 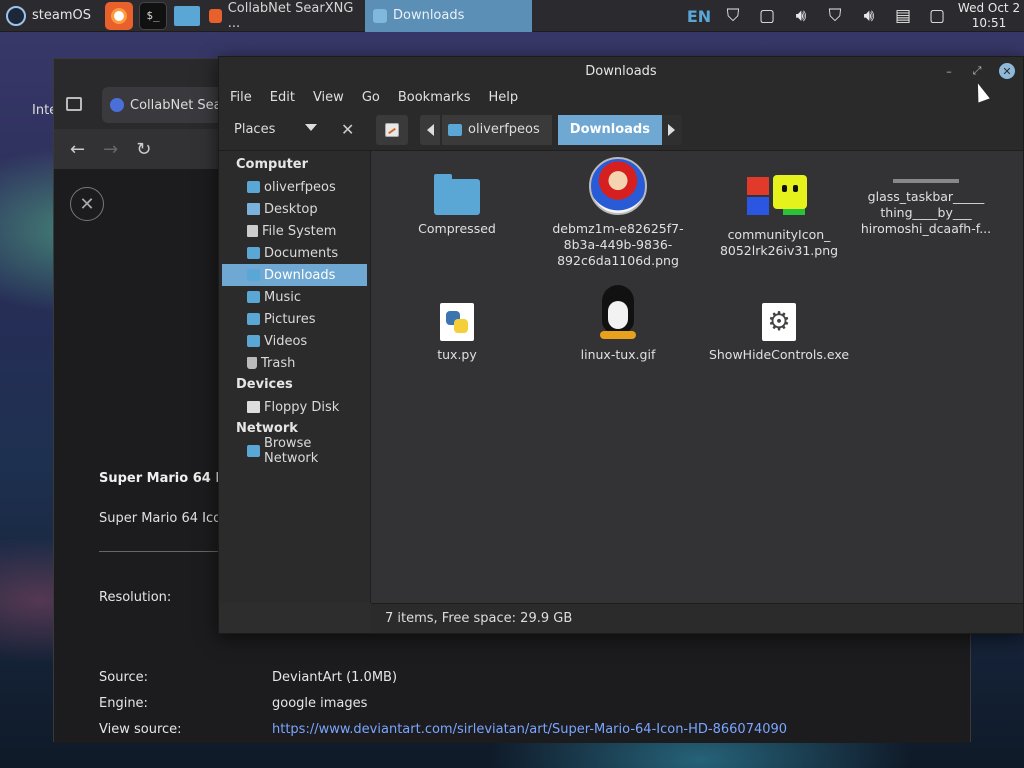 What do you see at coordinates (779, 322) in the screenshot?
I see `gear-glyph: ⚙` at bounding box center [779, 322].